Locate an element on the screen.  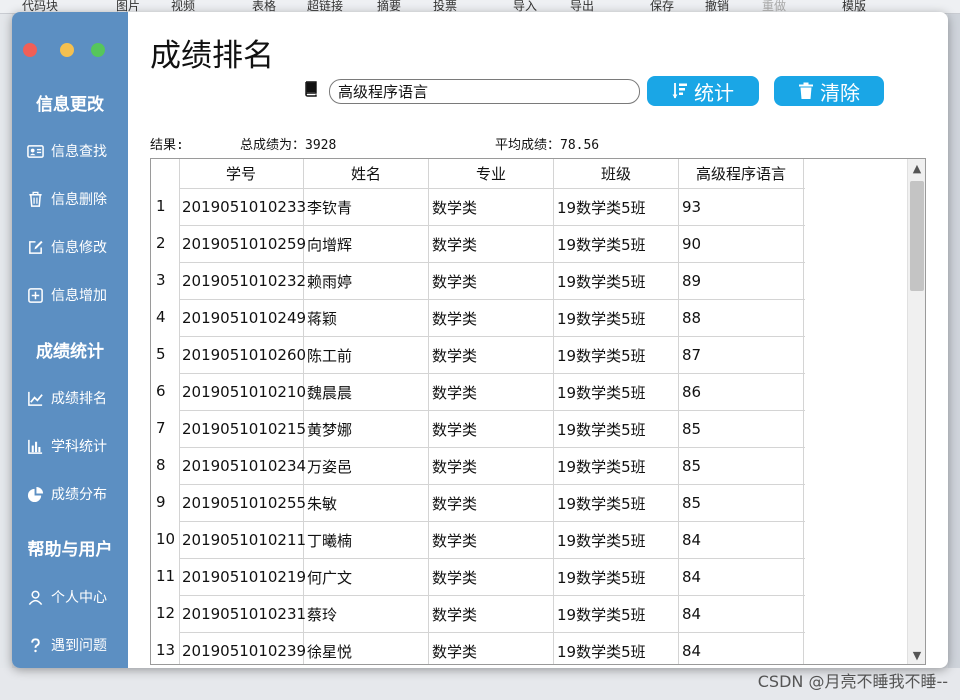
row-number: 10 is located at coordinates (165, 539).